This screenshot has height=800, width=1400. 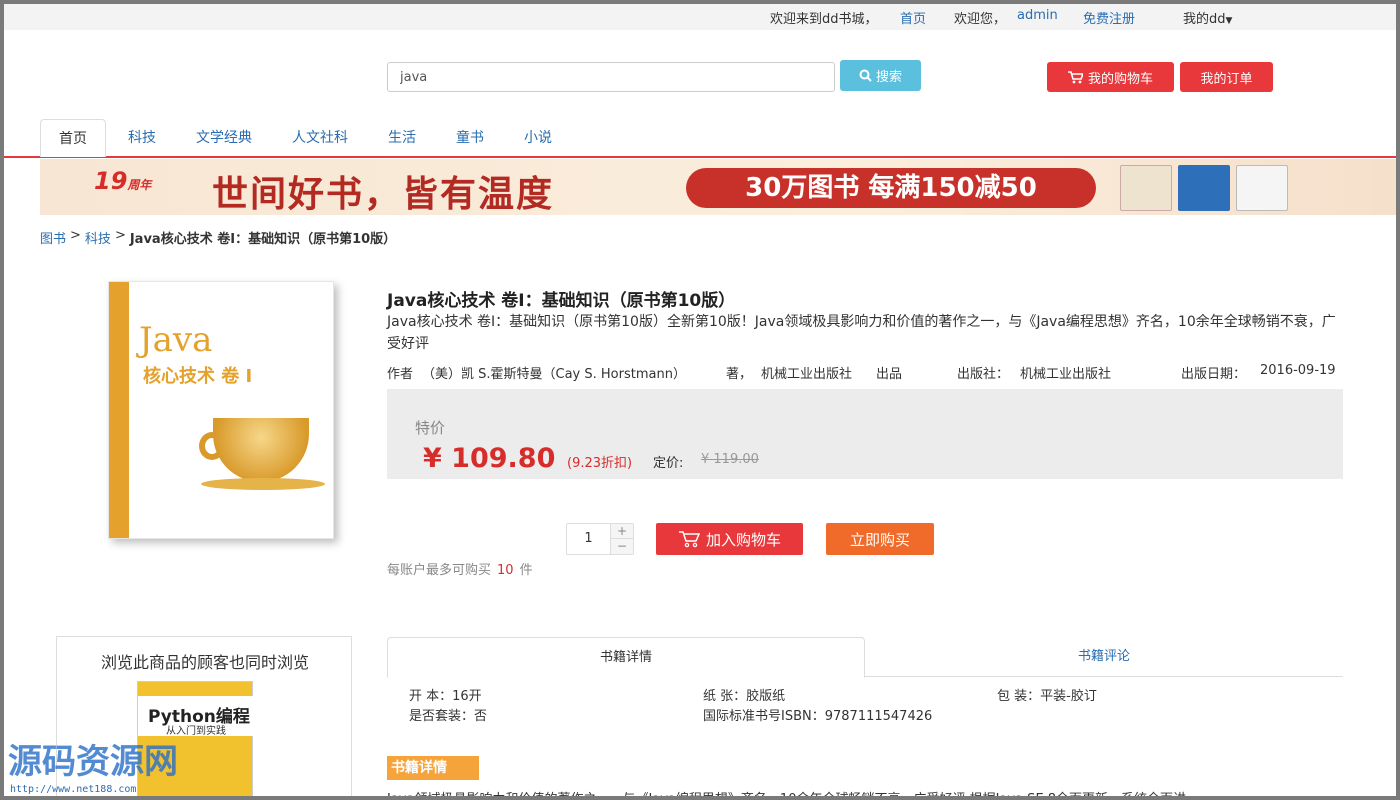 I want to click on breadcrumb-category: 科技, so click(x=98, y=237).